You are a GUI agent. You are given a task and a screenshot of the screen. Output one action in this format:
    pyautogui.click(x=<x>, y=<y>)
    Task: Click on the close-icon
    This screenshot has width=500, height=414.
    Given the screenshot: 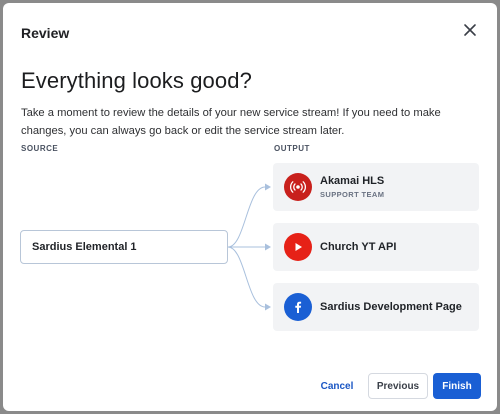 What is the action you would take?
    pyautogui.click(x=470, y=30)
    